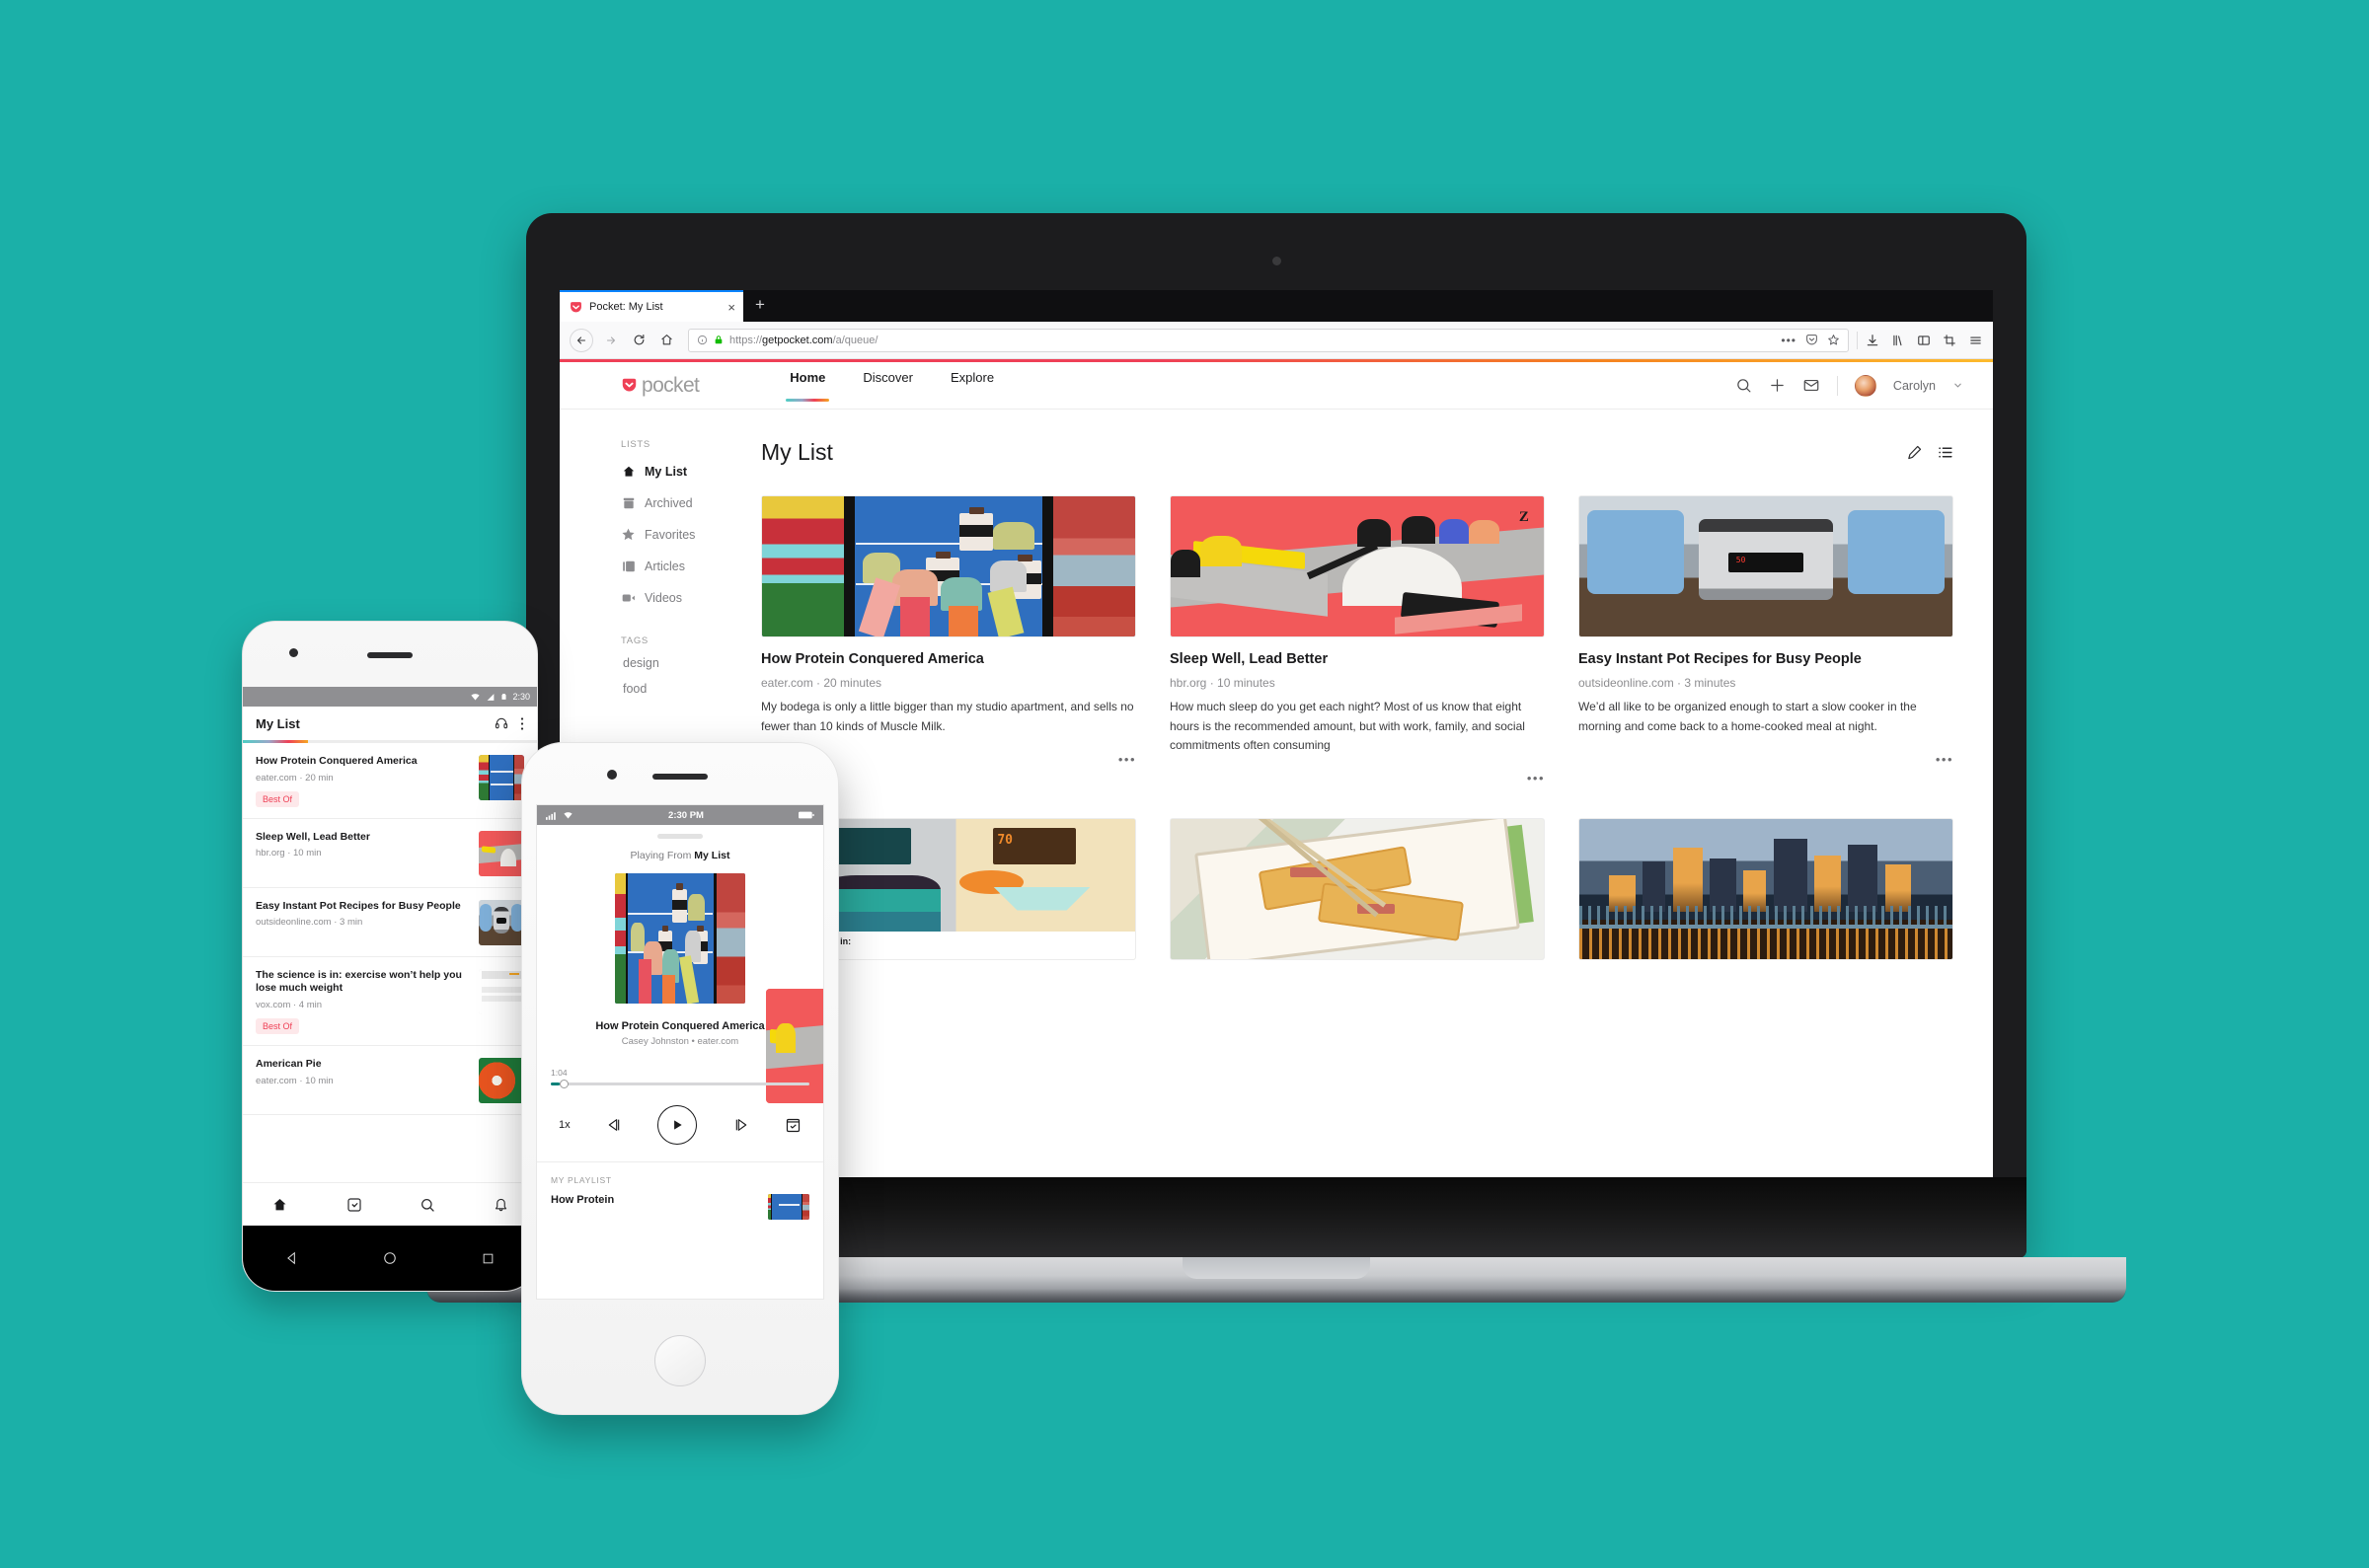  I want to click on list-item: American Pie eater.com · 10 min, so click(390, 1080).